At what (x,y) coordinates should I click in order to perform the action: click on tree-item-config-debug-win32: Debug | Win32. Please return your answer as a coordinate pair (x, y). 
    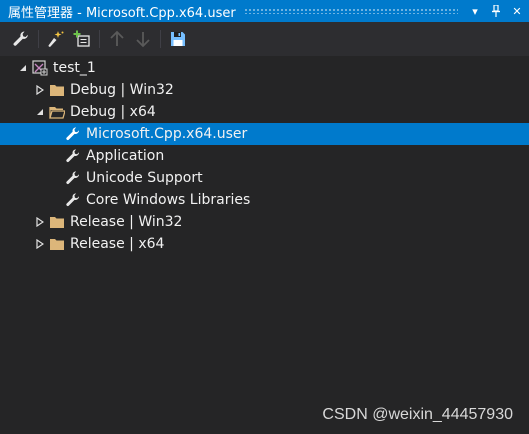
    Looking at the image, I should click on (264, 90).